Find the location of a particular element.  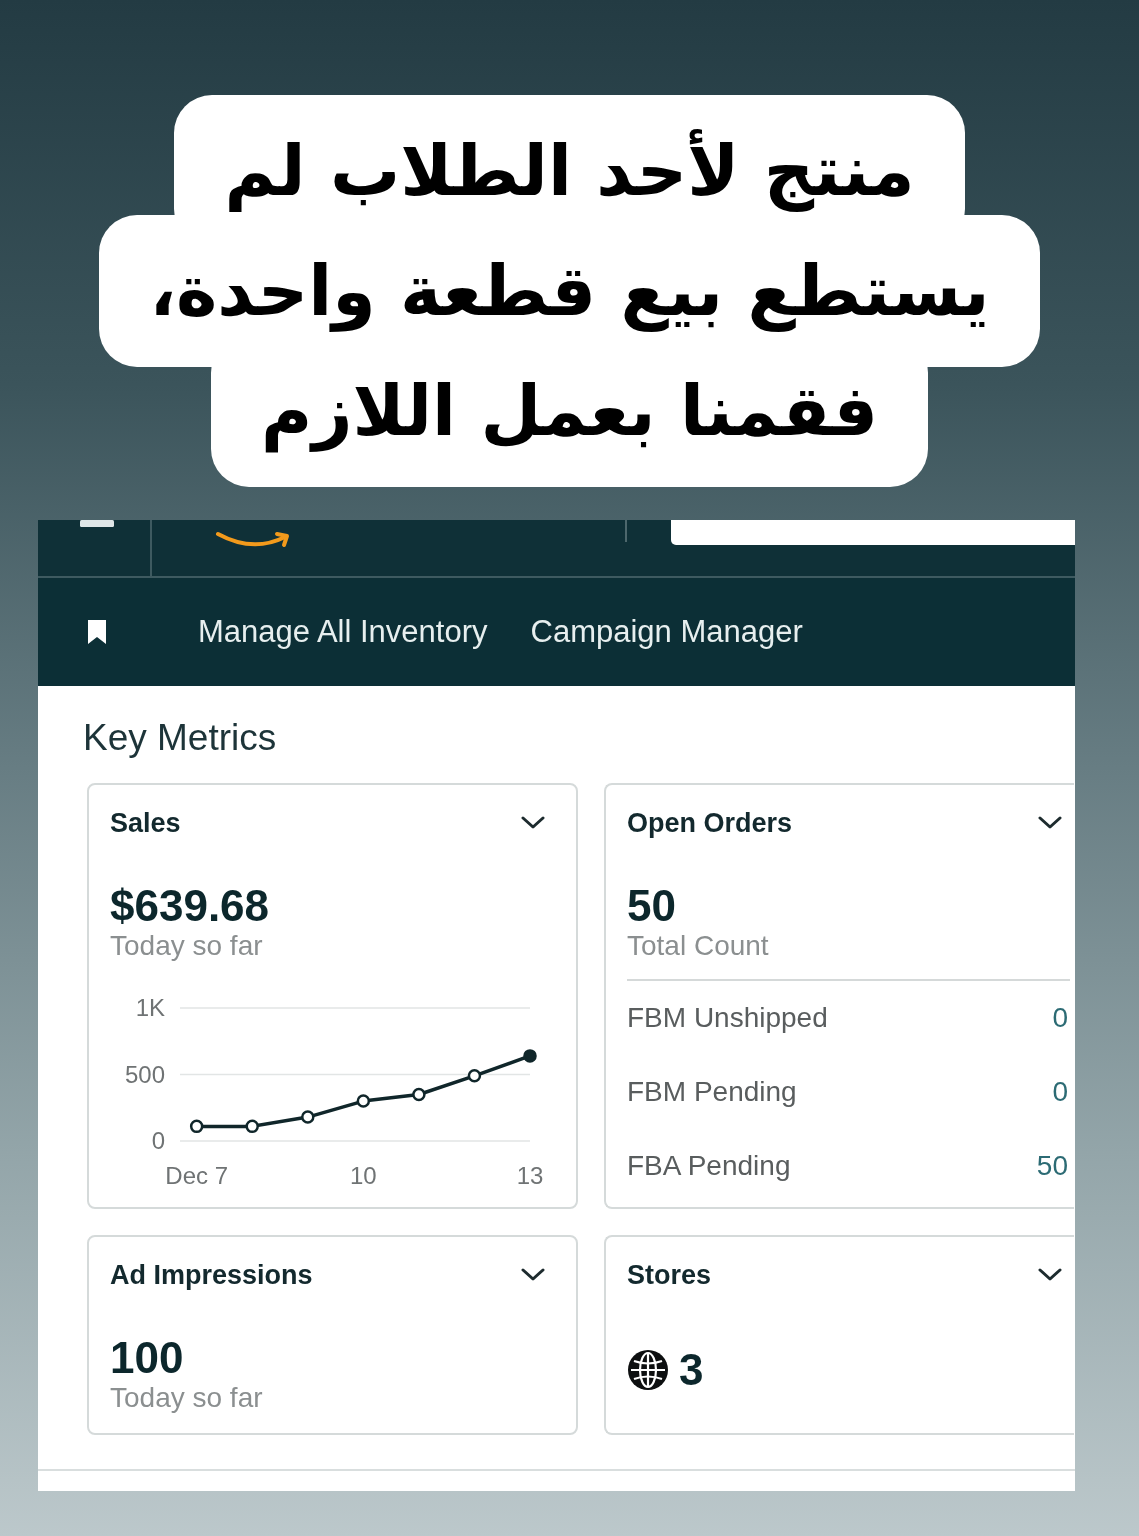

card-title: Sales is located at coordinates (145, 823).